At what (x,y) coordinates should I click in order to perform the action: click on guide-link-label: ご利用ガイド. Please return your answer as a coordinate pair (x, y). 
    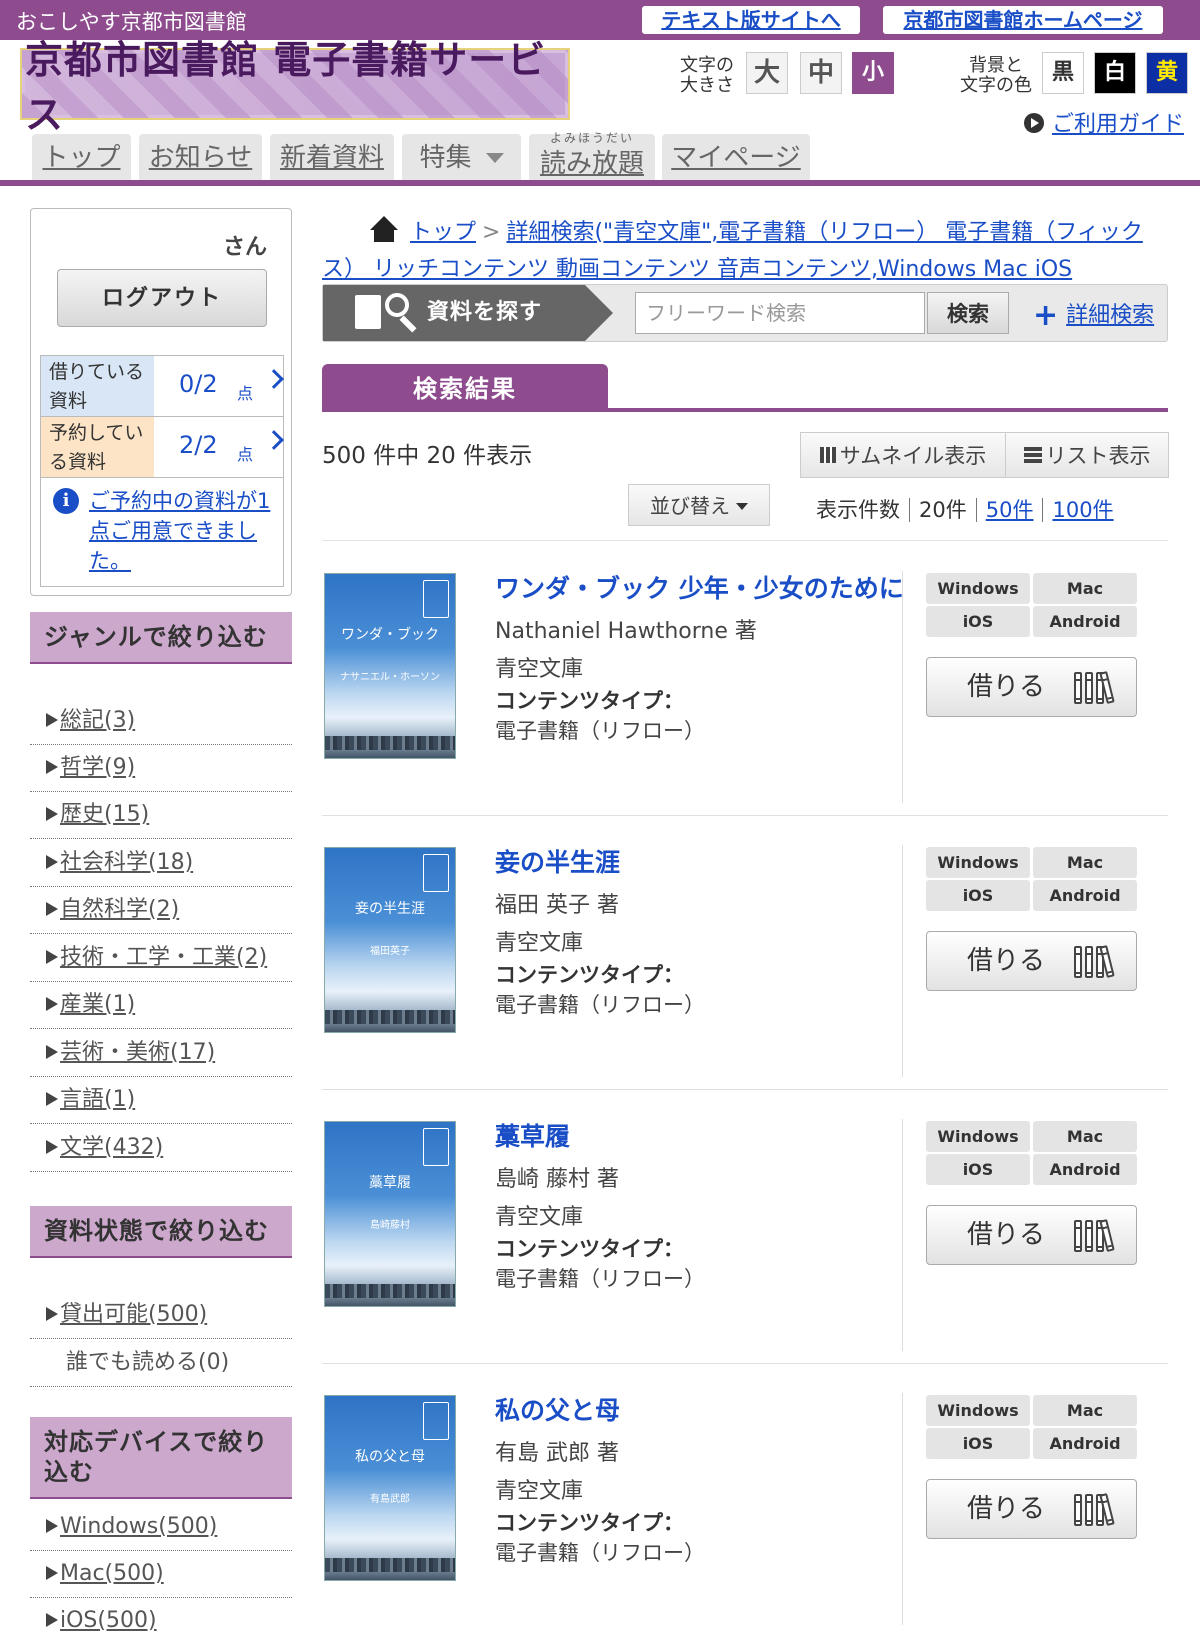
    Looking at the image, I should click on (1118, 124).